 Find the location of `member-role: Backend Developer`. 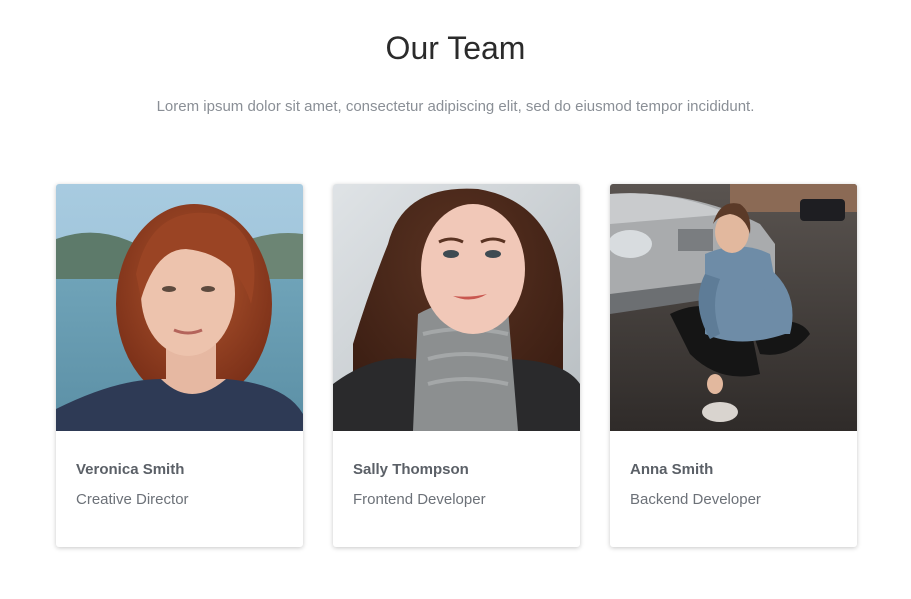

member-role: Backend Developer is located at coordinates (695, 499).